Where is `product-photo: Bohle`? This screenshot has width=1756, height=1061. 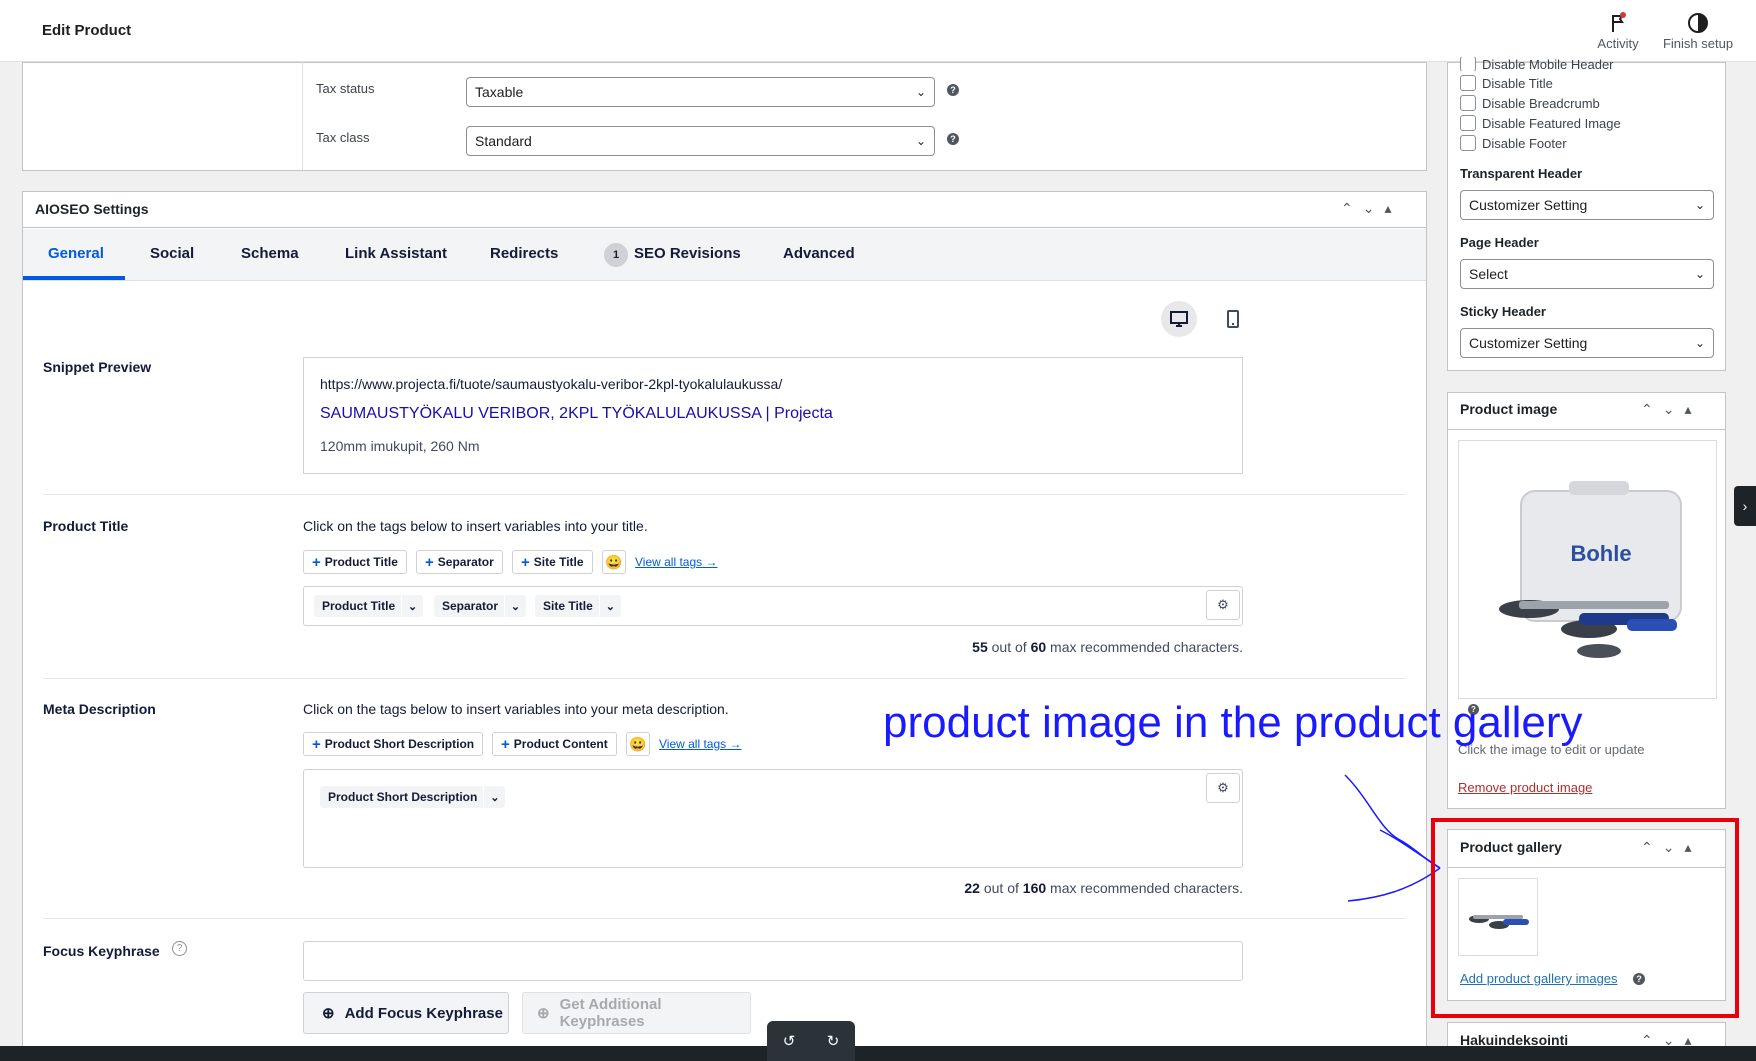 product-photo: Bohle is located at coordinates (1590, 569).